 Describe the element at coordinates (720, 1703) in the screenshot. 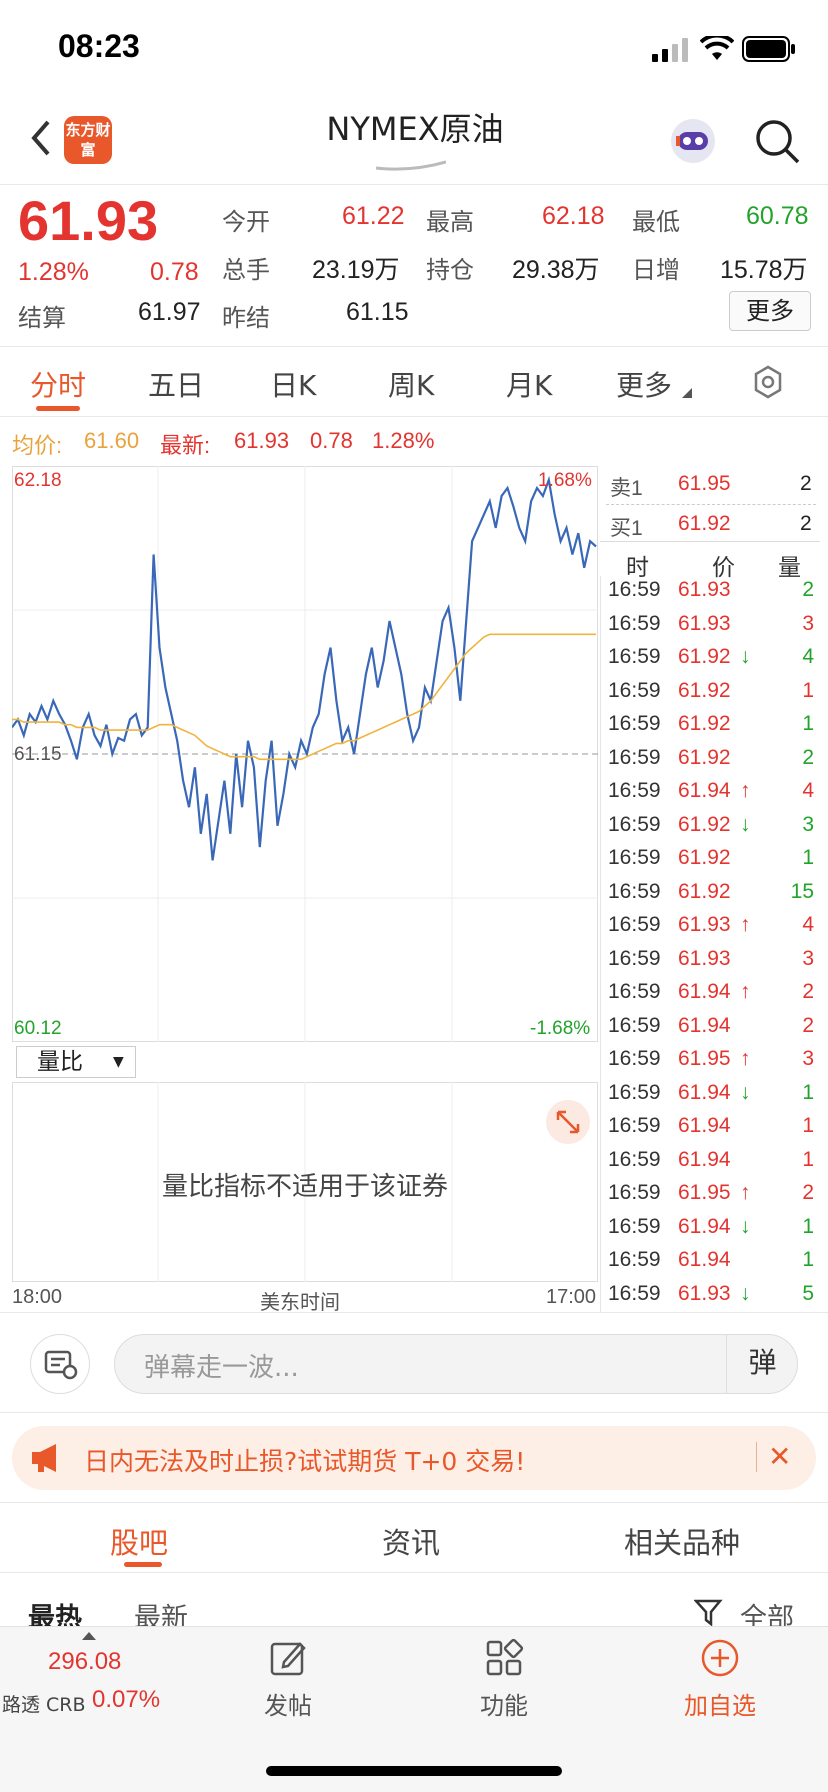

I see `tabbar-add-watchlist: 加自选` at that location.